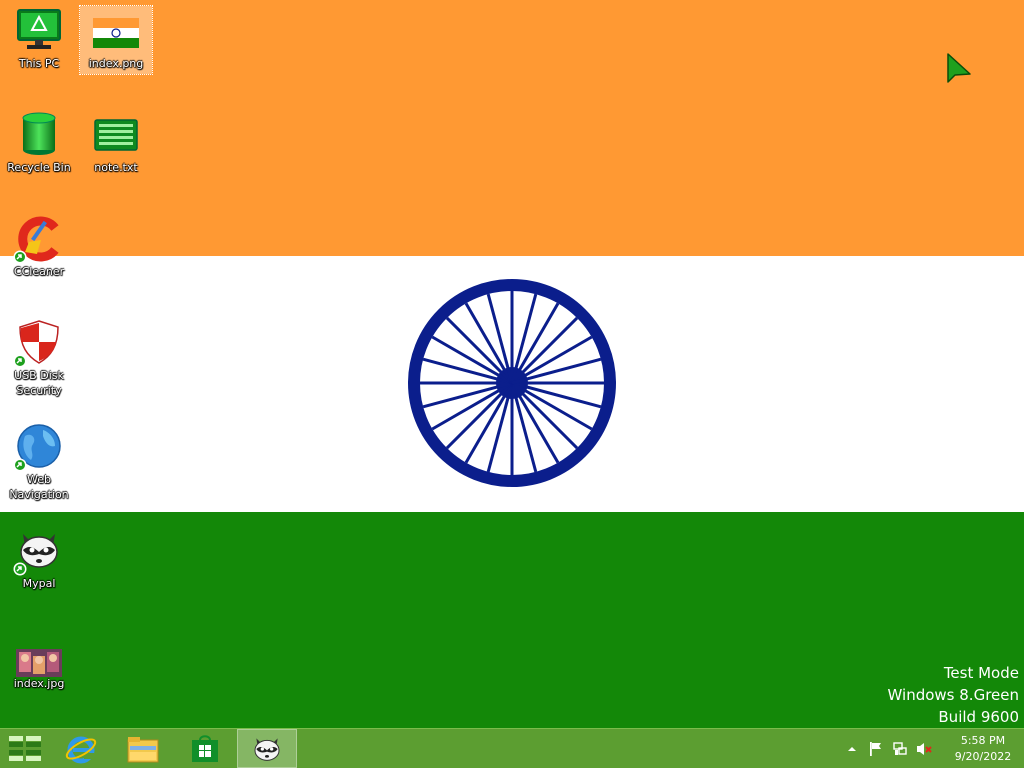 The width and height of the screenshot is (1024, 769). I want to click on mypal-icon, so click(267, 749).